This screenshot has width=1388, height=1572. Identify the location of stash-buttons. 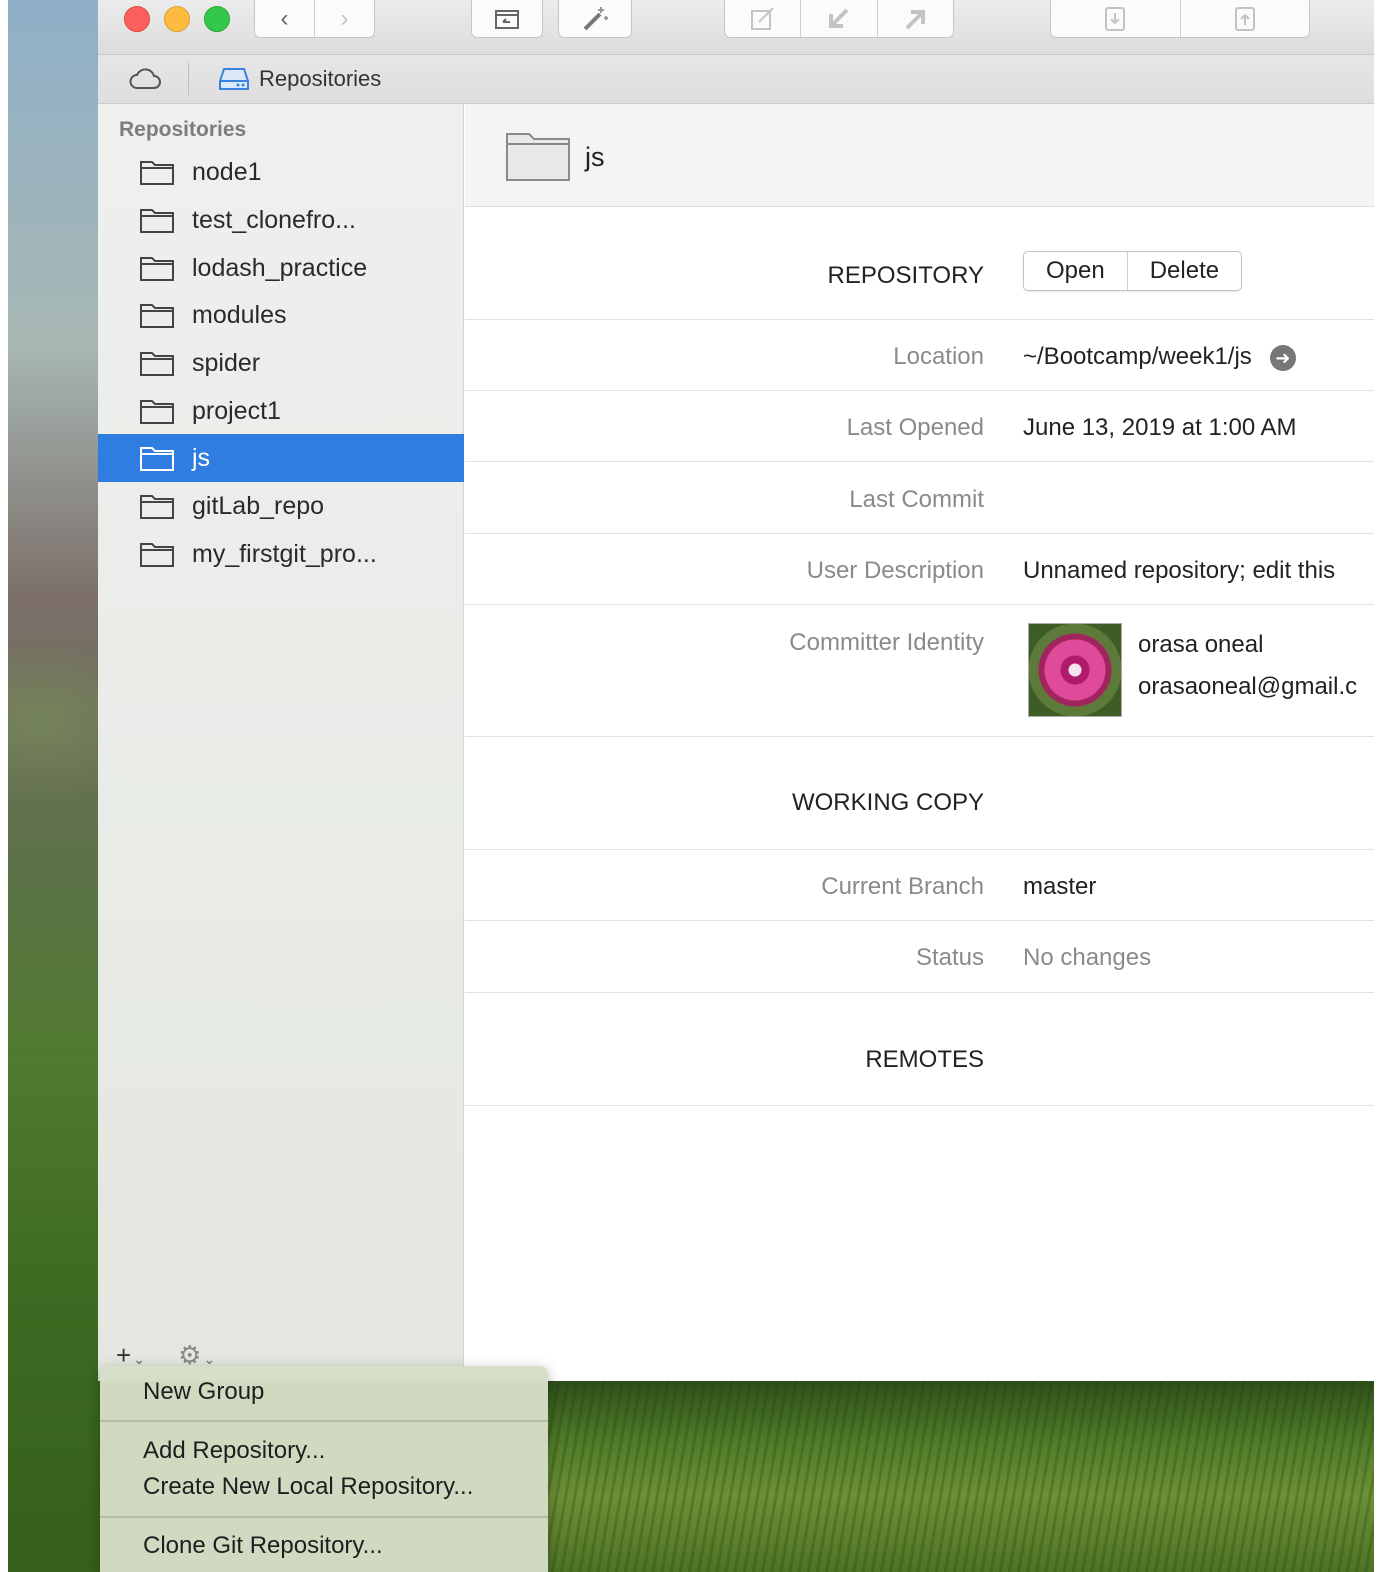
(1180, 19).